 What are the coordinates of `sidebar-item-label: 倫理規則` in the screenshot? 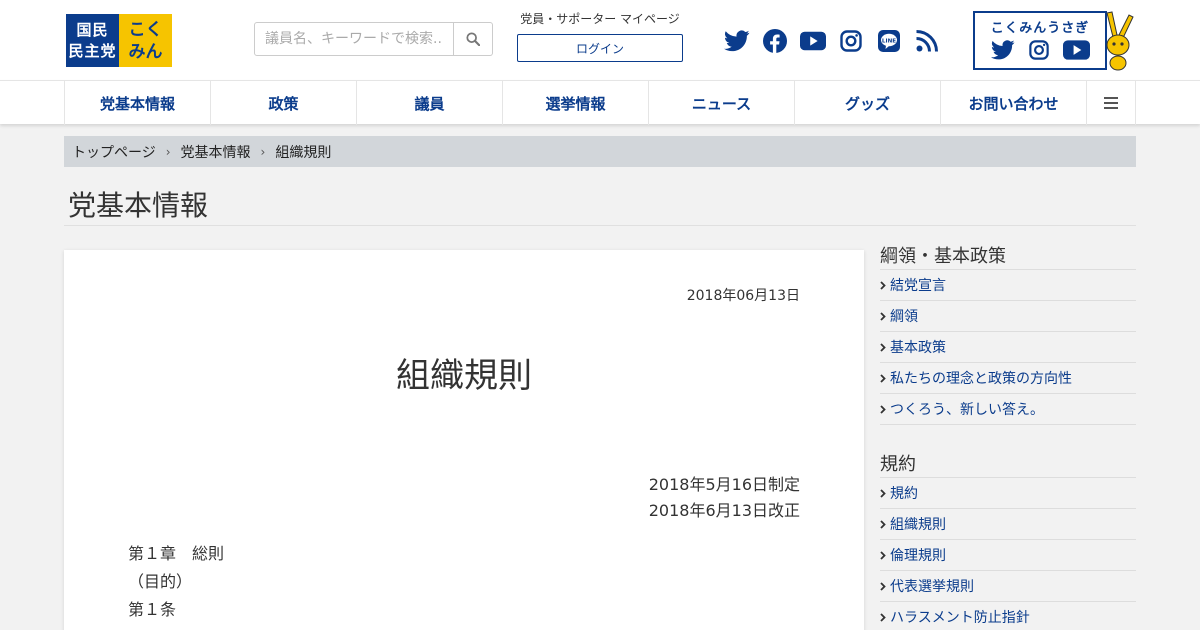 It's located at (918, 556).